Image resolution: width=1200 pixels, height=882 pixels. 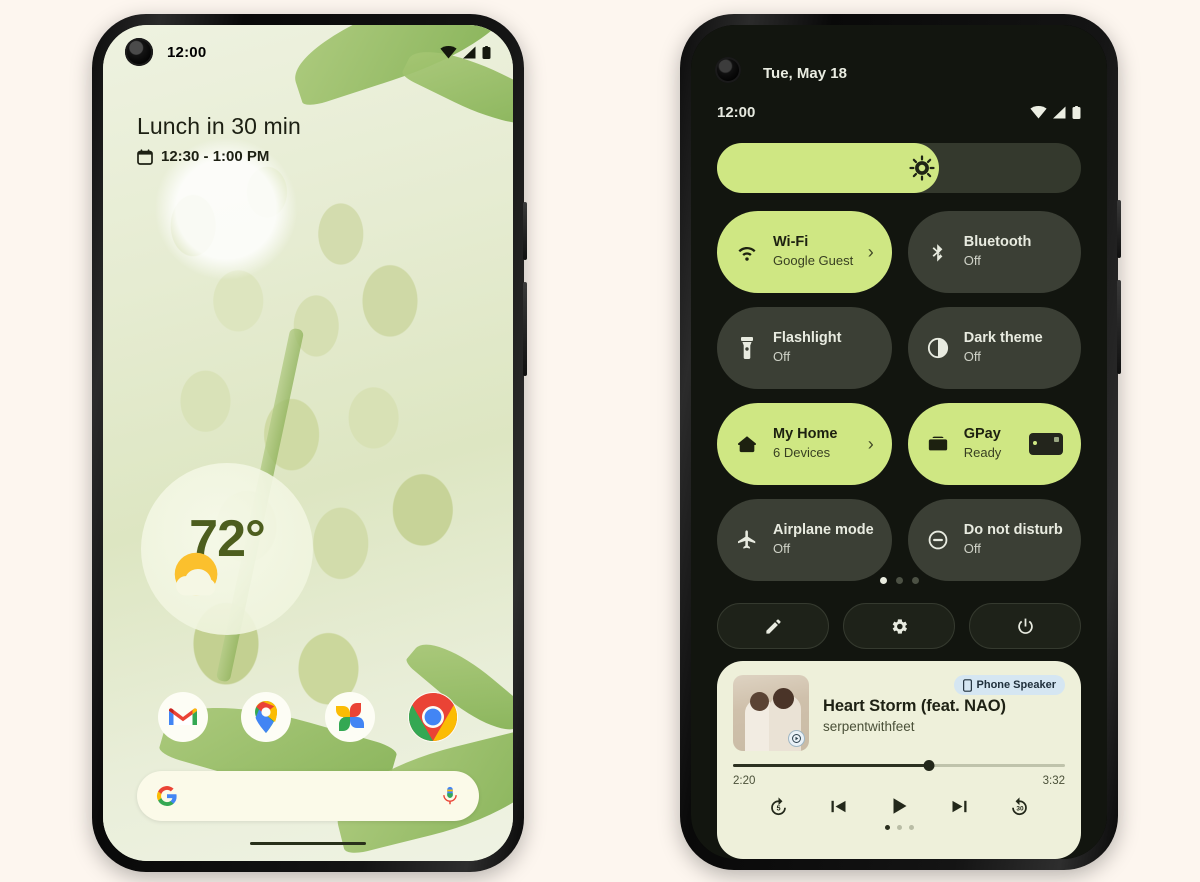 I want to click on media-page-dots, so click(x=899, y=827).